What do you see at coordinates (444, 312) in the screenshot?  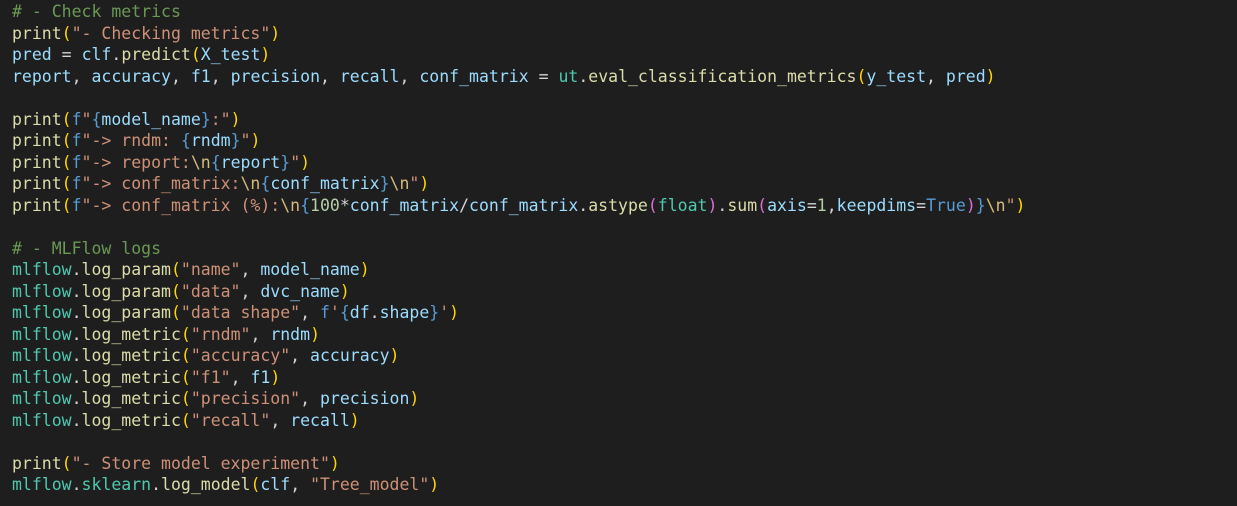 I see `code-token-string: '` at bounding box center [444, 312].